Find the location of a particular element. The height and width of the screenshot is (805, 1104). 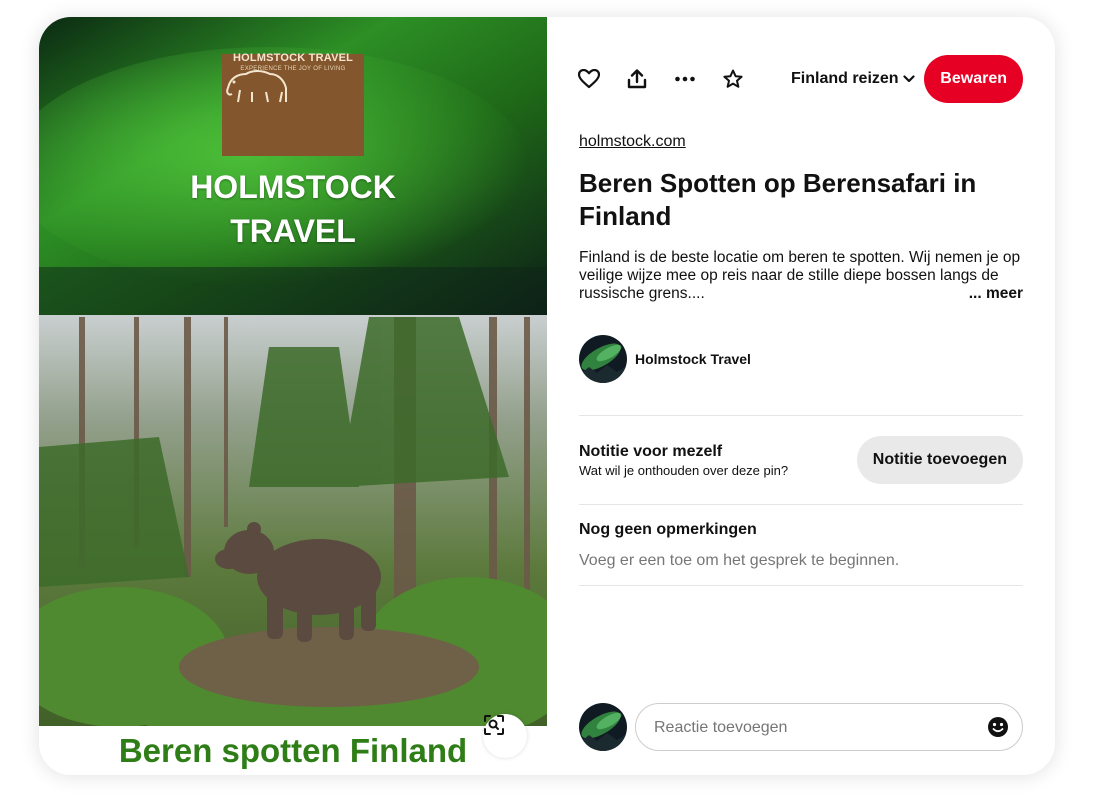

bear-logo-icon is located at coordinates (256, 86).